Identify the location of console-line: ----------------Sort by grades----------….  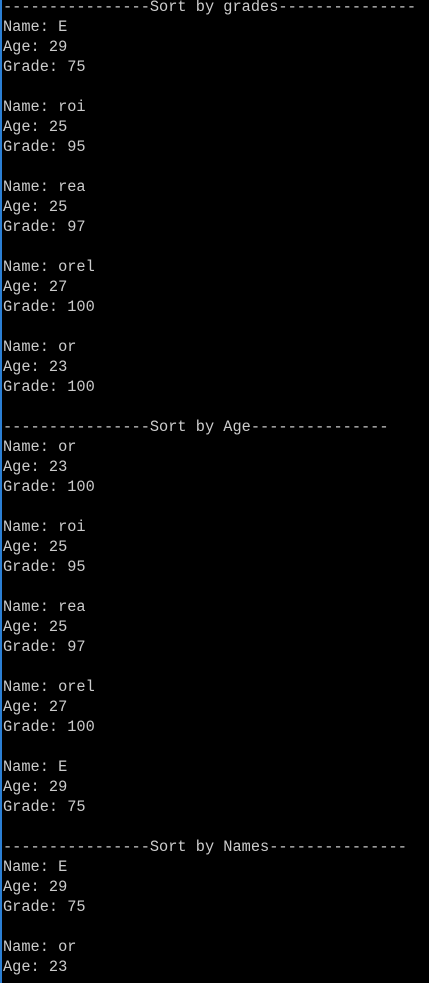
(210, 8).